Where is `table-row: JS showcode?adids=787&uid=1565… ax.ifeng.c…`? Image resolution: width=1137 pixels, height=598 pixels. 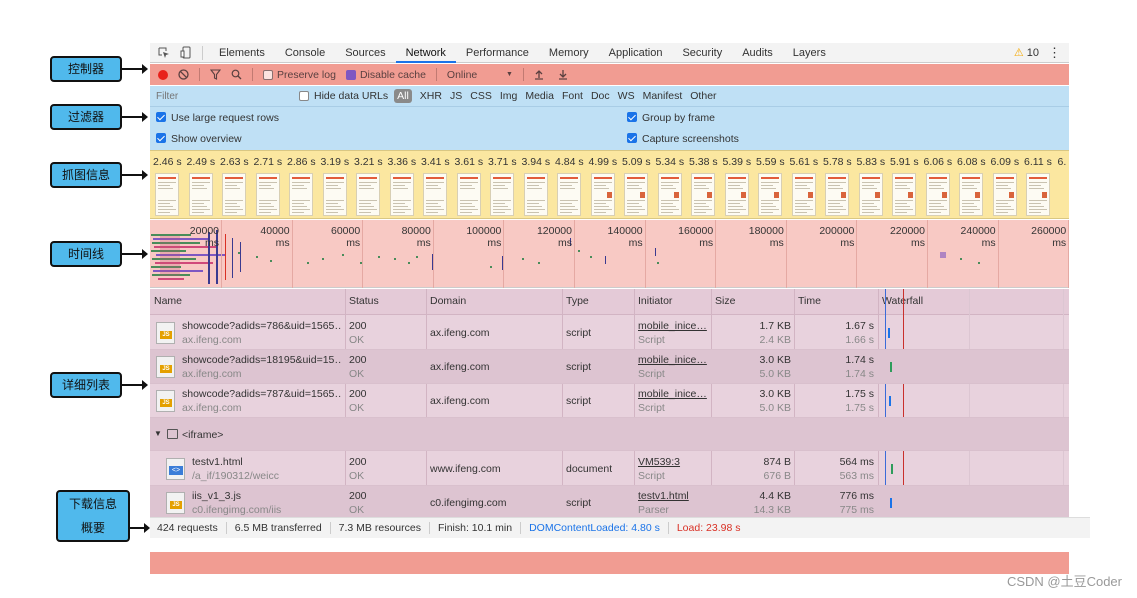
table-row: JS showcode?adids=787&uid=1565… ax.ifeng.c… is located at coordinates (609, 401).